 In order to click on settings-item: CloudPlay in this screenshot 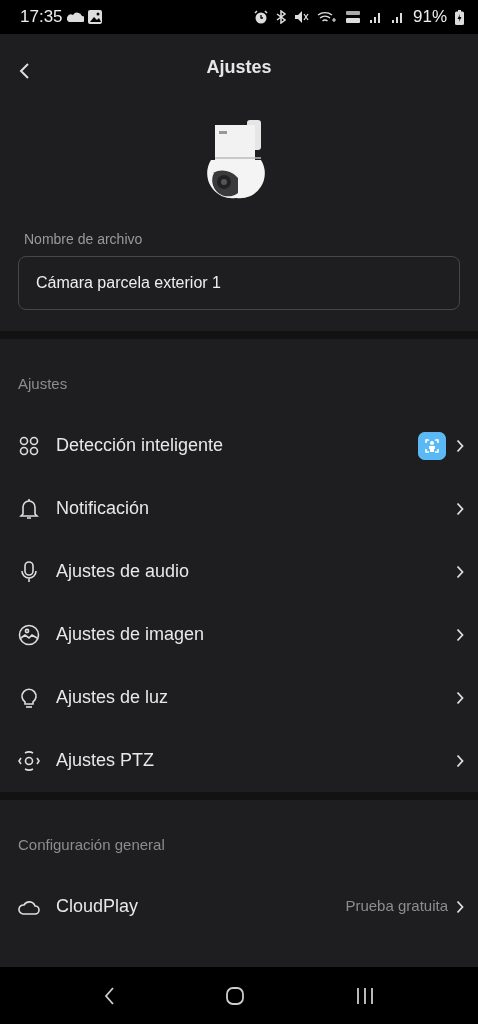, I will do `click(201, 906)`.